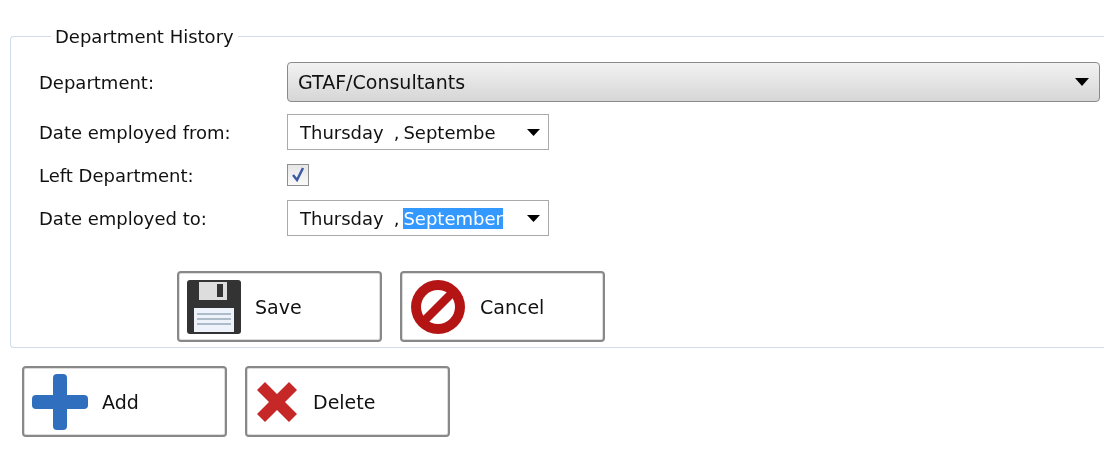 The height and width of the screenshot is (468, 1104). What do you see at coordinates (60, 401) in the screenshot?
I see `plus-icon` at bounding box center [60, 401].